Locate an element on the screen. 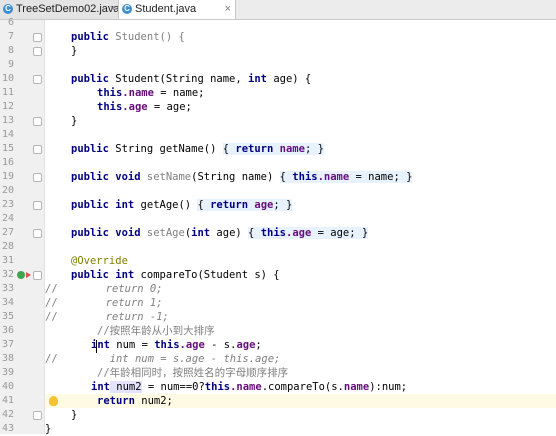 This screenshot has width=556, height=436. tab-label: TreeSetDemo02.java is located at coordinates (68, 9).